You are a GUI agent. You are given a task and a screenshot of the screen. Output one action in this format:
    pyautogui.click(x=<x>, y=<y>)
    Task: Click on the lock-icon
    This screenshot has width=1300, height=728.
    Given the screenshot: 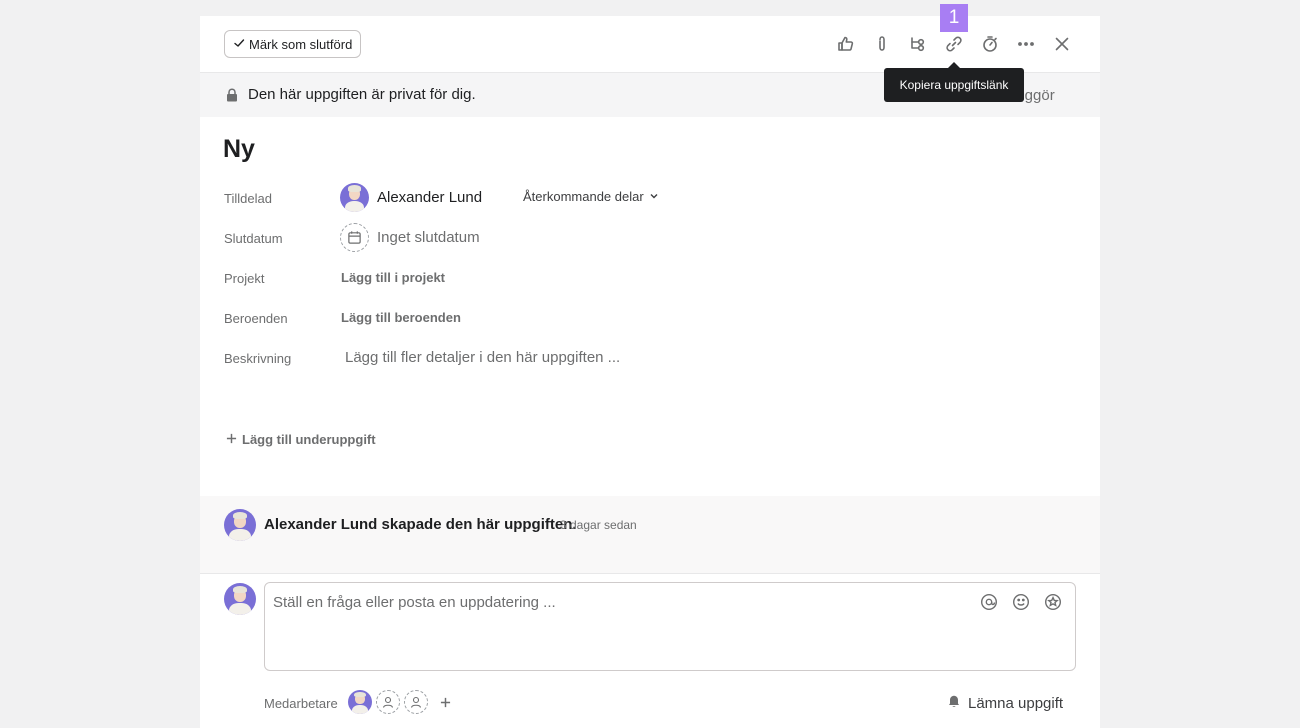 What is the action you would take?
    pyautogui.click(x=232, y=95)
    